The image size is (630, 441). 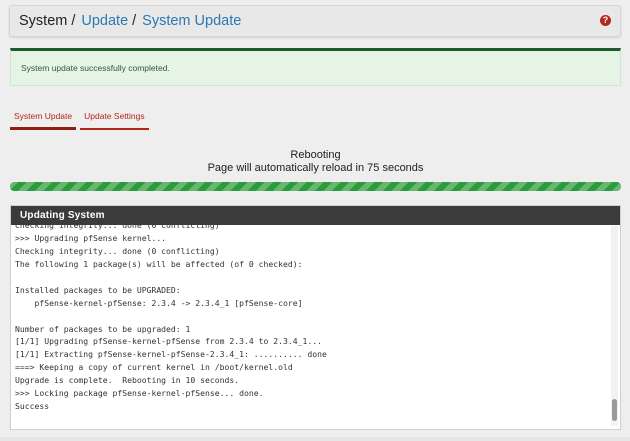 I want to click on log-scrollbar, so click(x=614, y=326).